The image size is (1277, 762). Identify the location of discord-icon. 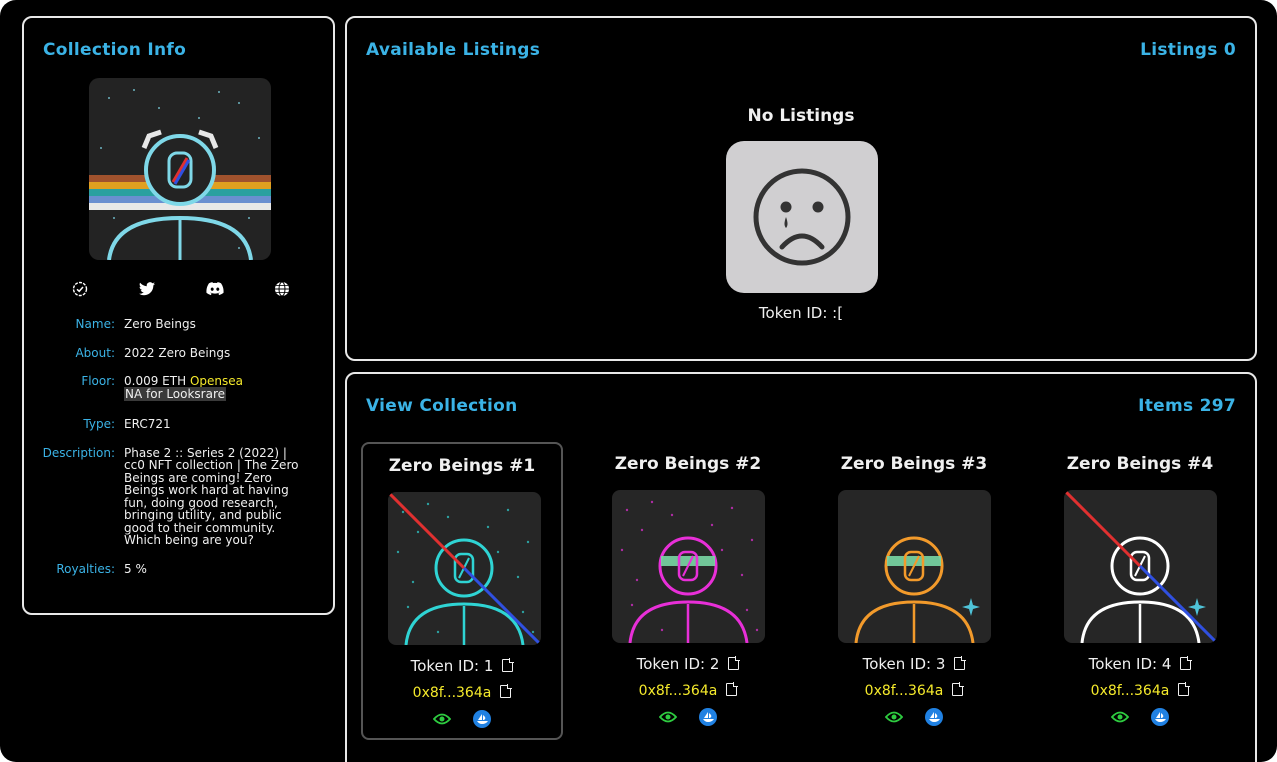
(215, 289).